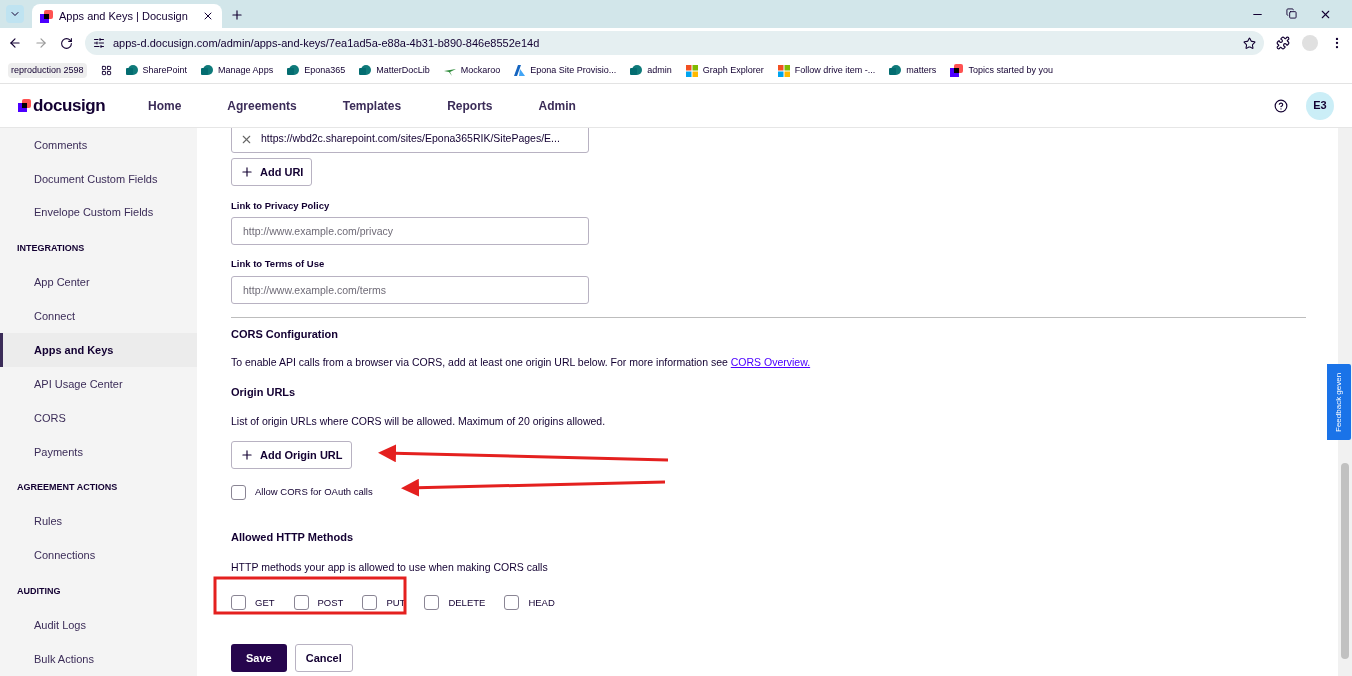  What do you see at coordinates (651, 70) in the screenshot?
I see `bookmark: admin` at bounding box center [651, 70].